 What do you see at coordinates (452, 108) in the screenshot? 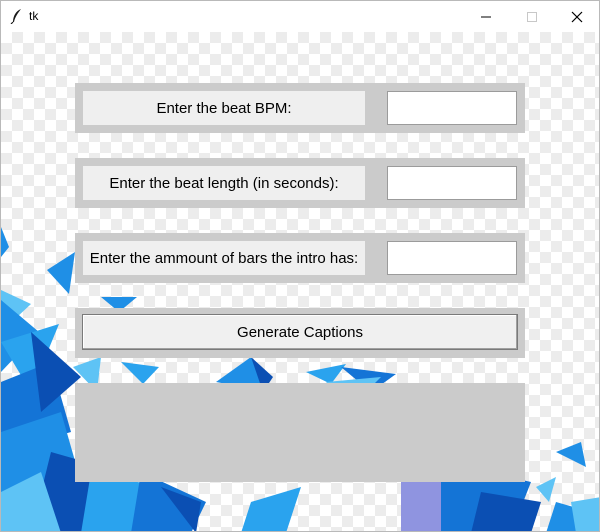
I see `bpm-input` at bounding box center [452, 108].